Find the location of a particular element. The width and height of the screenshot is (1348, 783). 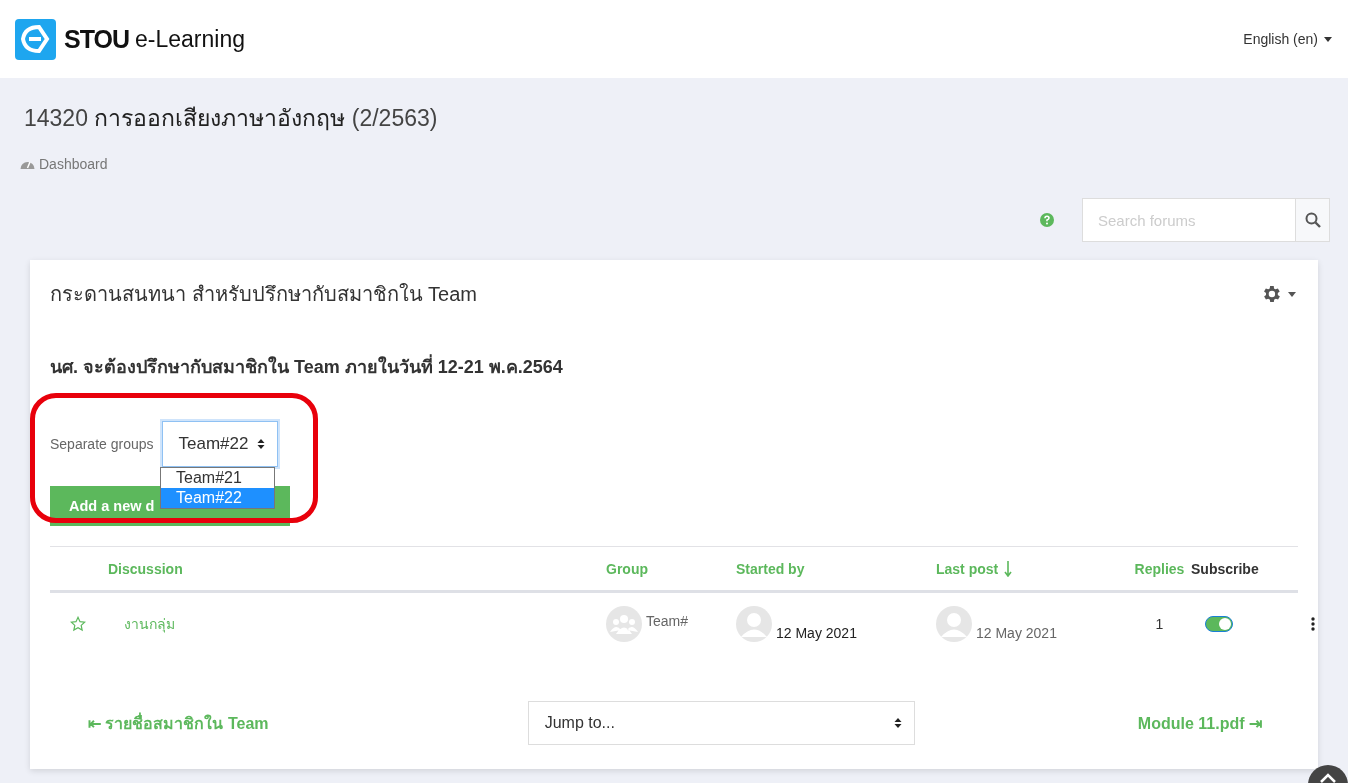

search-icon is located at coordinates (1312, 220).